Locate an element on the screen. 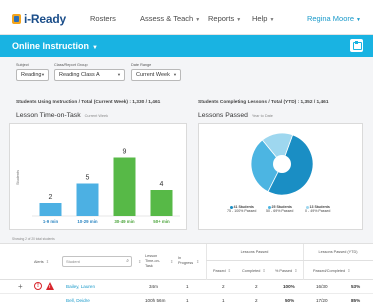  legend-range: 50 - 69% Passed is located at coordinates (280, 211).